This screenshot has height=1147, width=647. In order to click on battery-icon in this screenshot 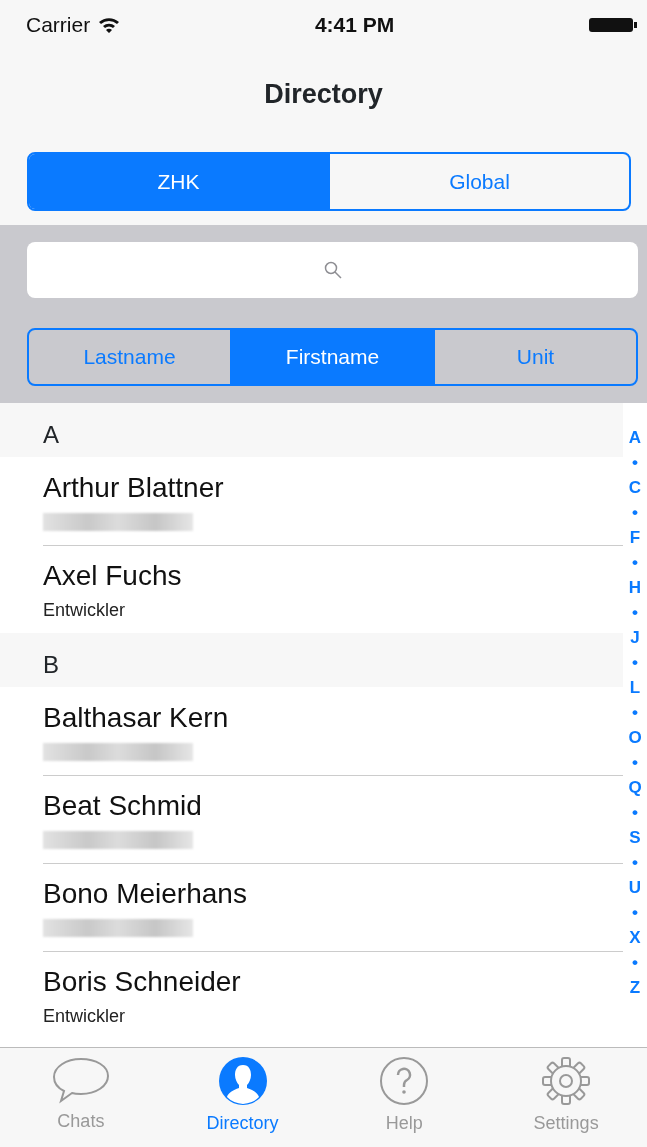, I will do `click(613, 25)`.